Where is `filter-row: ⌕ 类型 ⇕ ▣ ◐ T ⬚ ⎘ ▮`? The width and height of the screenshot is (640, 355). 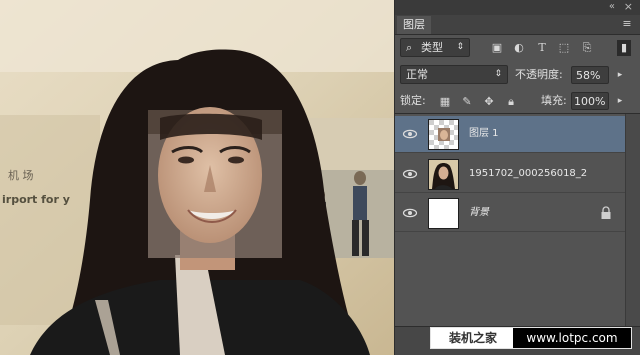 filter-row: ⌕ 类型 ⇕ ▣ ◐ T ⬚ ⎘ ▮ is located at coordinates (517, 48).